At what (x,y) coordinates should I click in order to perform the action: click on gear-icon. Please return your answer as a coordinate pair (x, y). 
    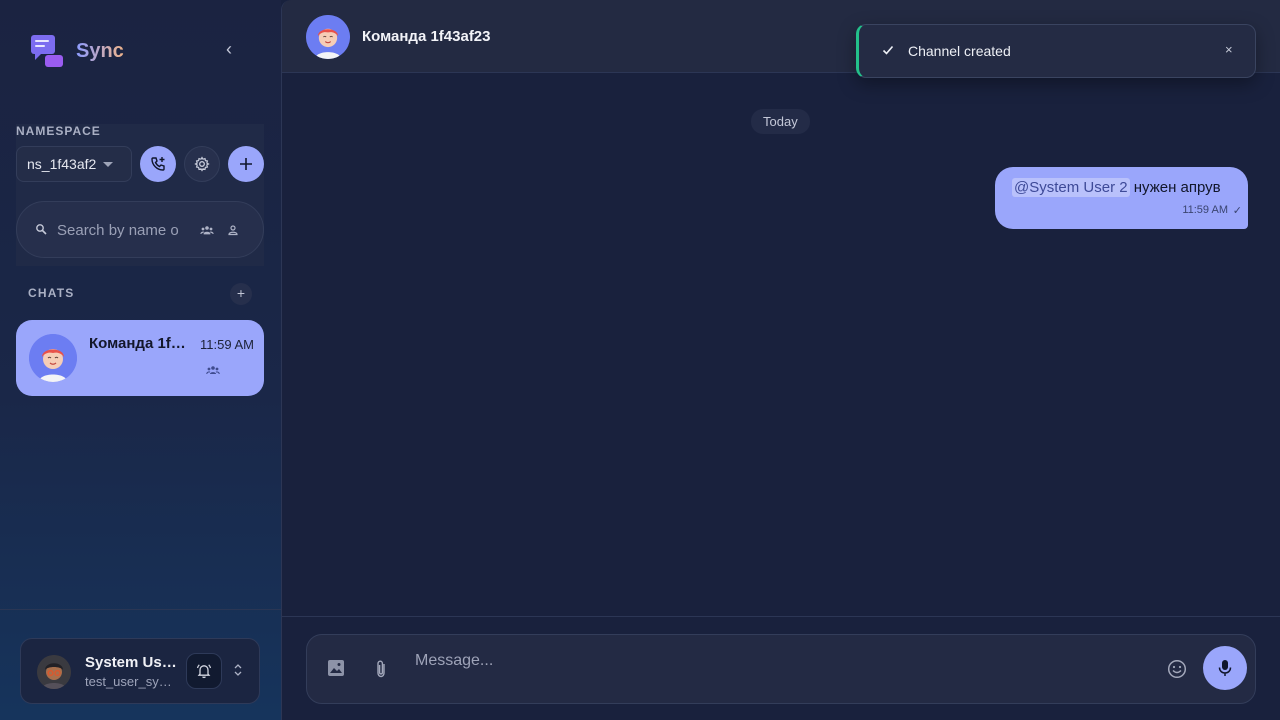
    Looking at the image, I should click on (202, 164).